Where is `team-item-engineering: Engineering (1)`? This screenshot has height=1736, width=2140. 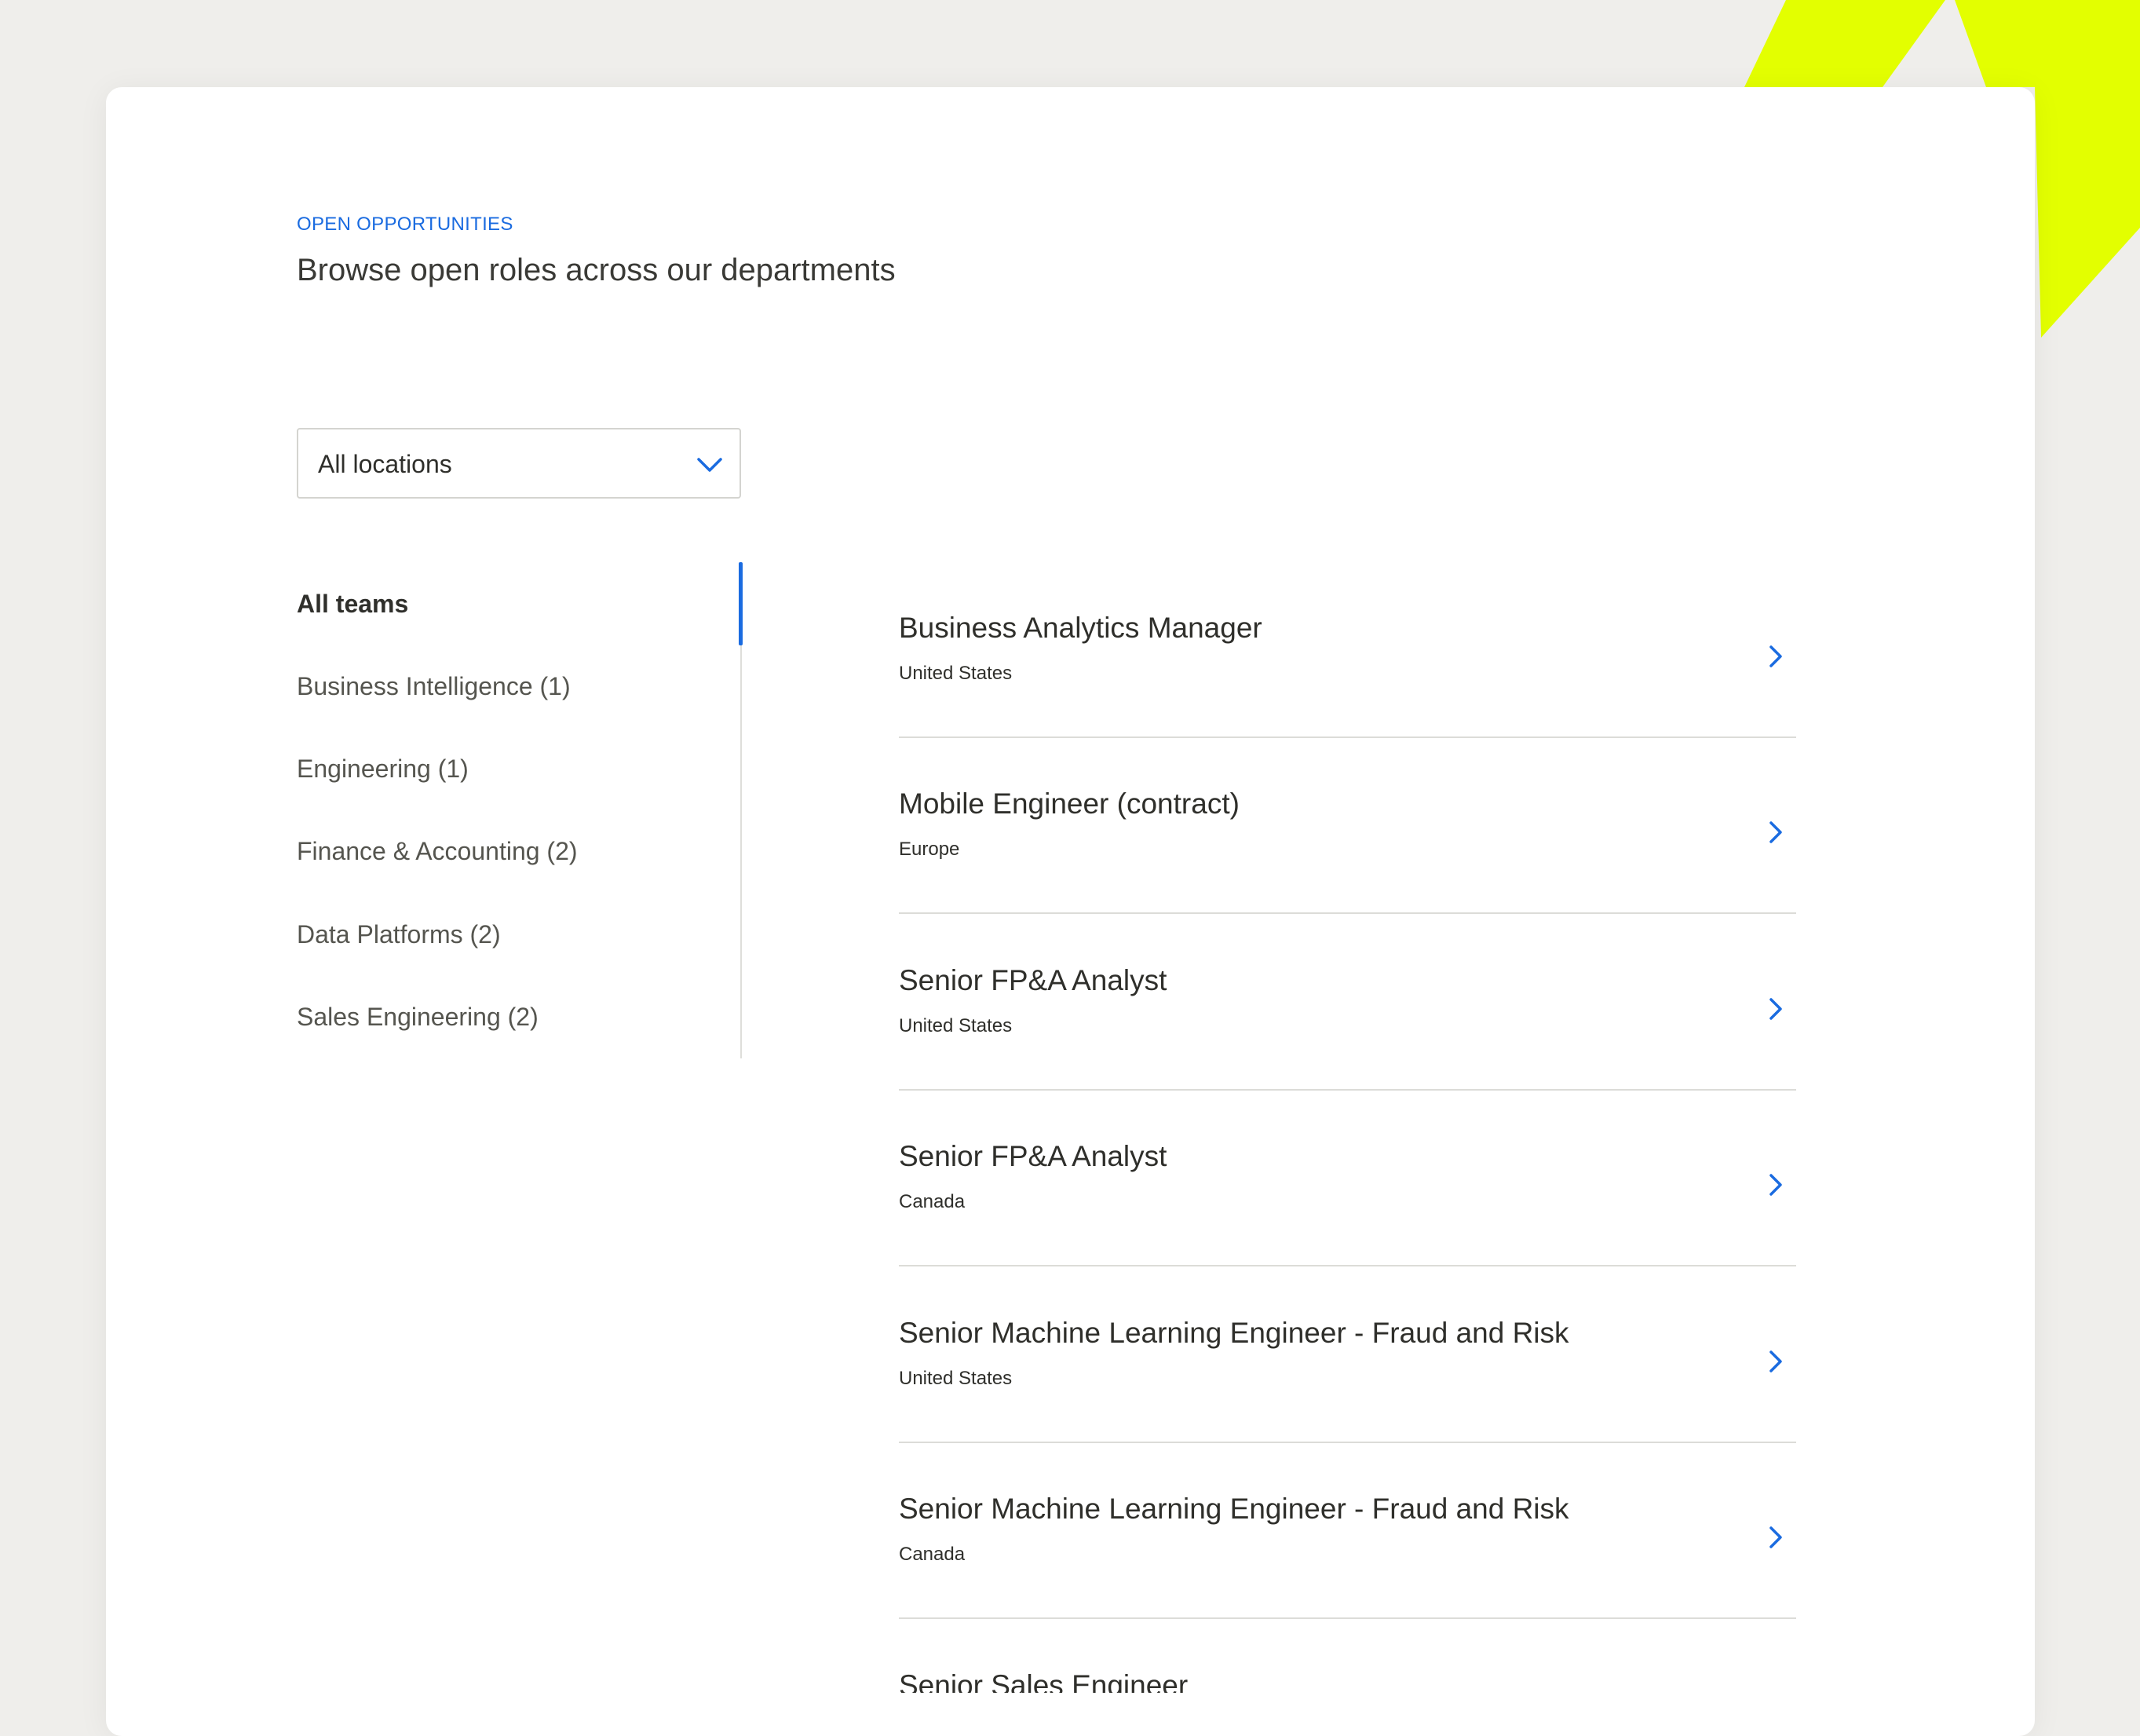
team-item-engineering: Engineering (1) is located at coordinates (383, 769).